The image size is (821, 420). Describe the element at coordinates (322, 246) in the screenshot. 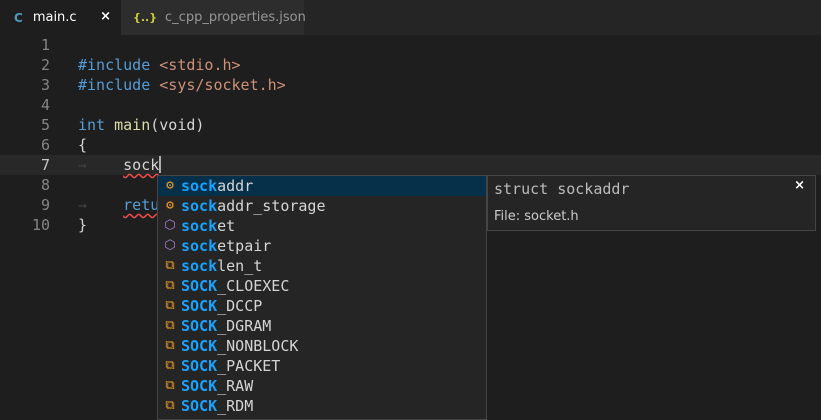

I see `suggestion-item: ⬡ socketpair` at that location.